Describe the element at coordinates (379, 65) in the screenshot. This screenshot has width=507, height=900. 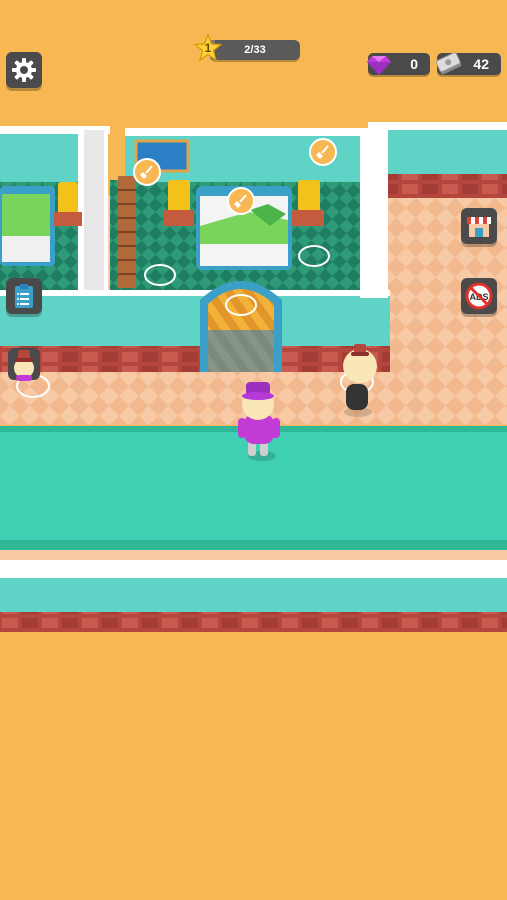
I see `diamond-icon` at that location.